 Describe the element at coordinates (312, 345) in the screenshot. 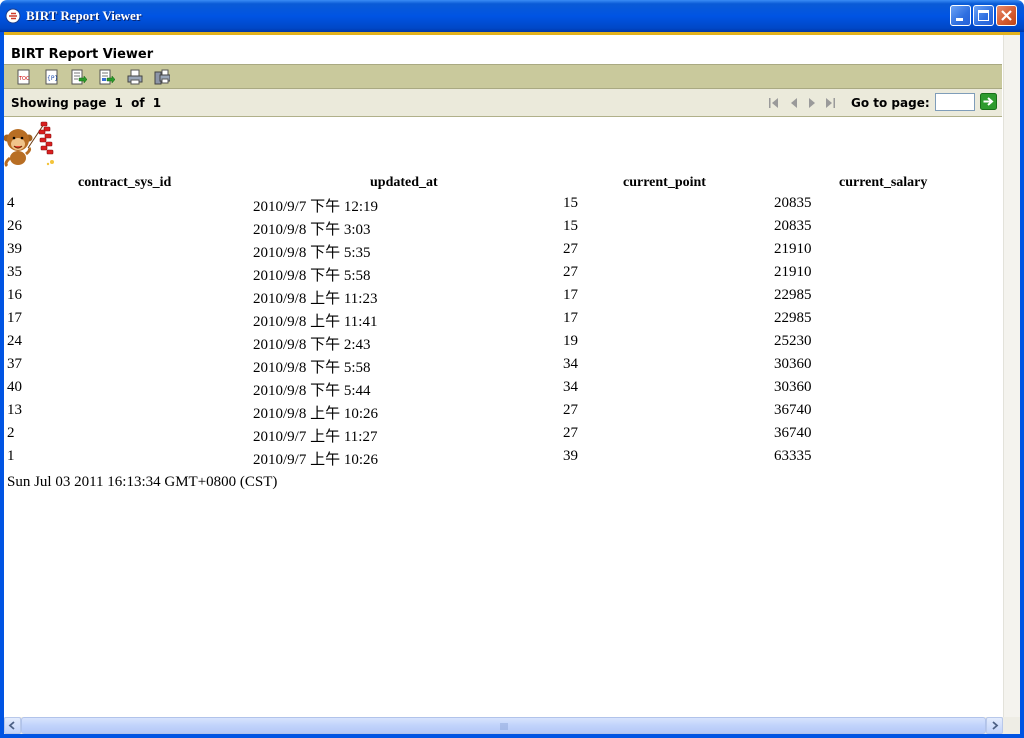

I see `cell-updated-at: 2010/9/8 下午 2:43` at that location.